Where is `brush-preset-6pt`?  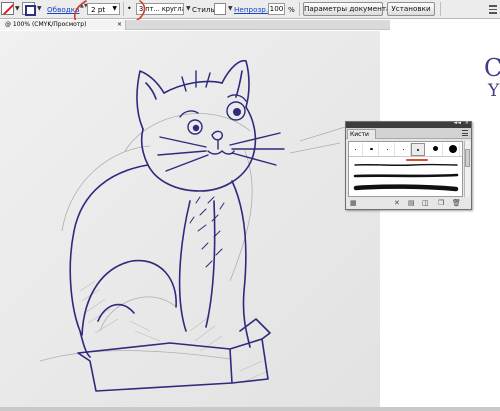 brush-preset-6pt is located at coordinates (436, 149).